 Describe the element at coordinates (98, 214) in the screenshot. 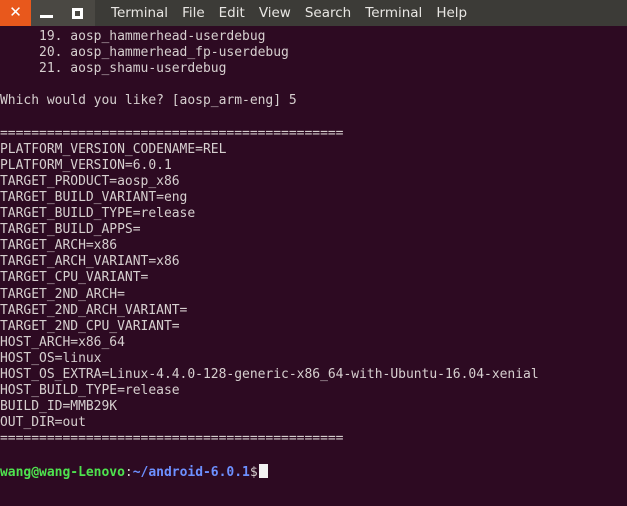

I see `terminal-line: TARGET_BUILD_TYPE=release` at that location.